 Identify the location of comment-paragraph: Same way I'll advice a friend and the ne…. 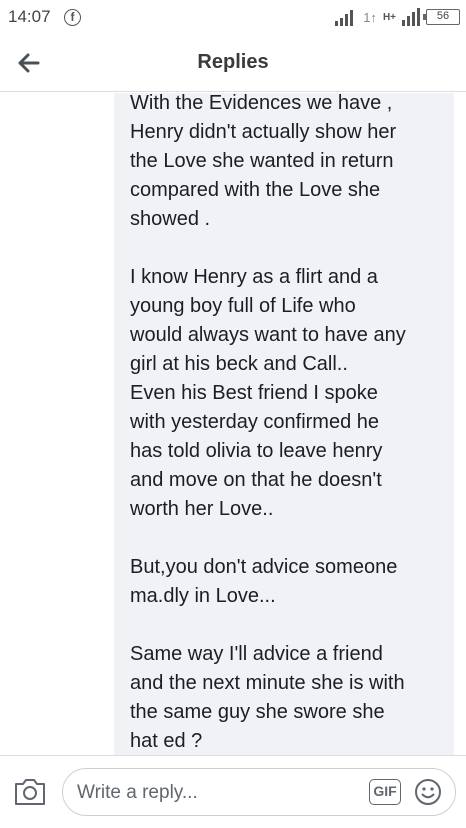
(267, 697).